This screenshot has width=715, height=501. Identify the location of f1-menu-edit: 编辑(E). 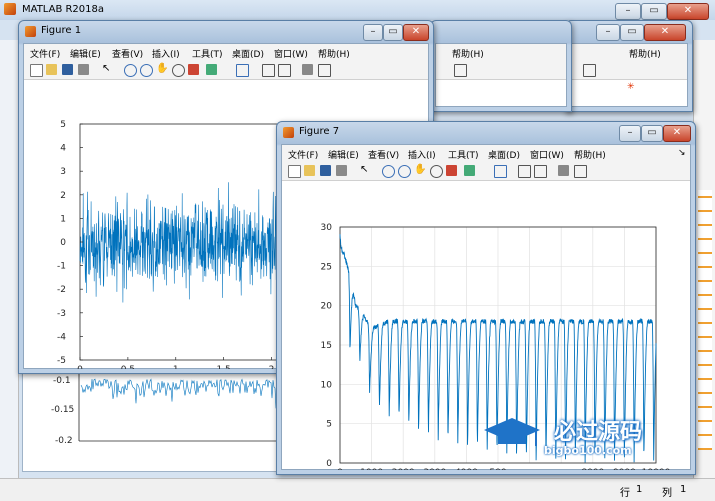
(85, 53).